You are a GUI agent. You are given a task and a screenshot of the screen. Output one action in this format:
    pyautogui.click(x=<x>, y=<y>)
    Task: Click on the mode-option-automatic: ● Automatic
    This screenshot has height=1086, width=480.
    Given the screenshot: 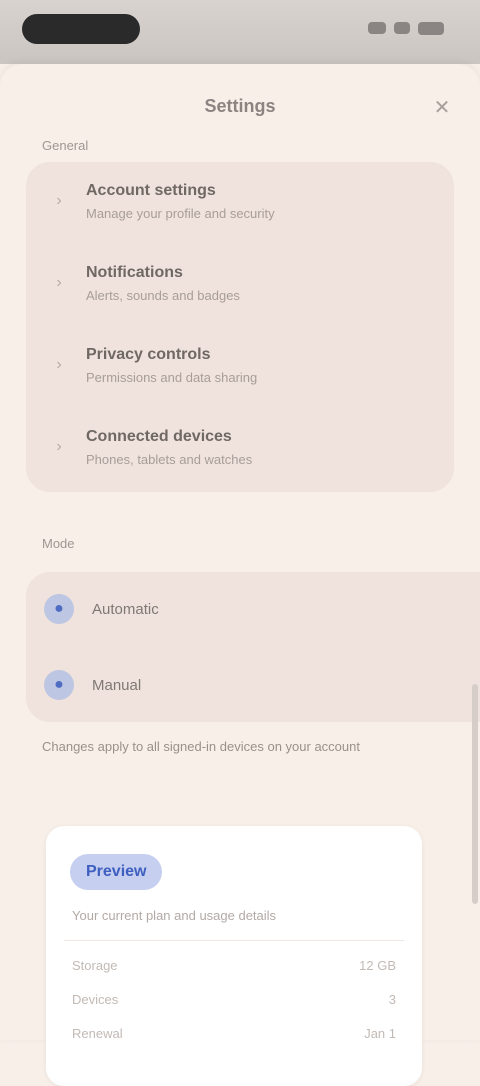 What is the action you would take?
    pyautogui.click(x=253, y=610)
    